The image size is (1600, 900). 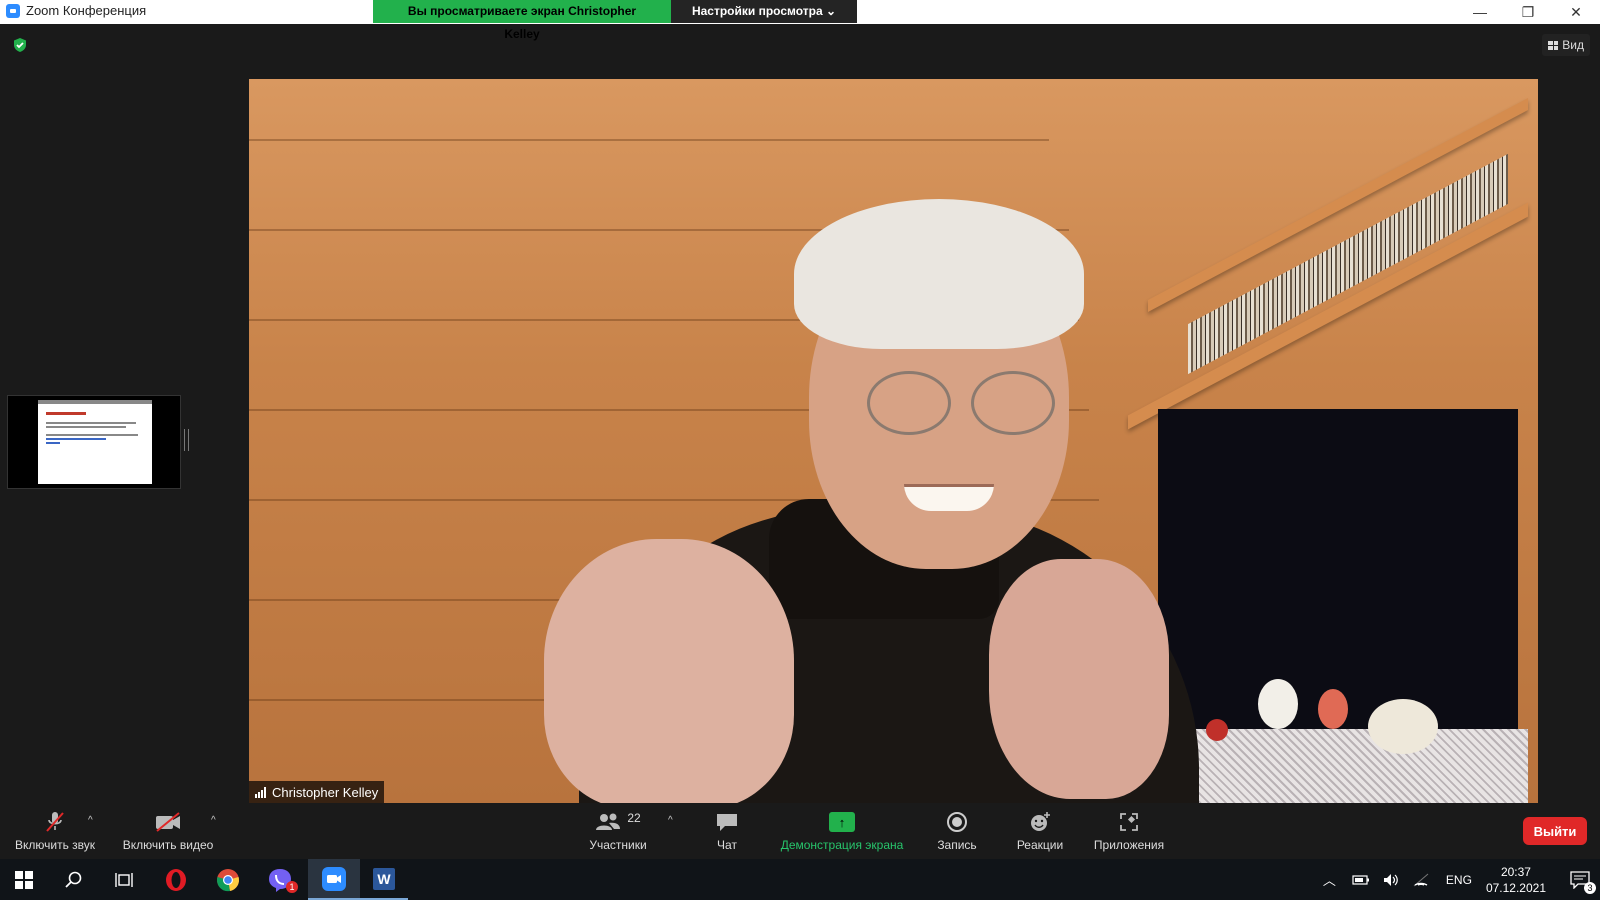 I want to click on participant-name-tag: Christopher Kelley, so click(x=317, y=792).